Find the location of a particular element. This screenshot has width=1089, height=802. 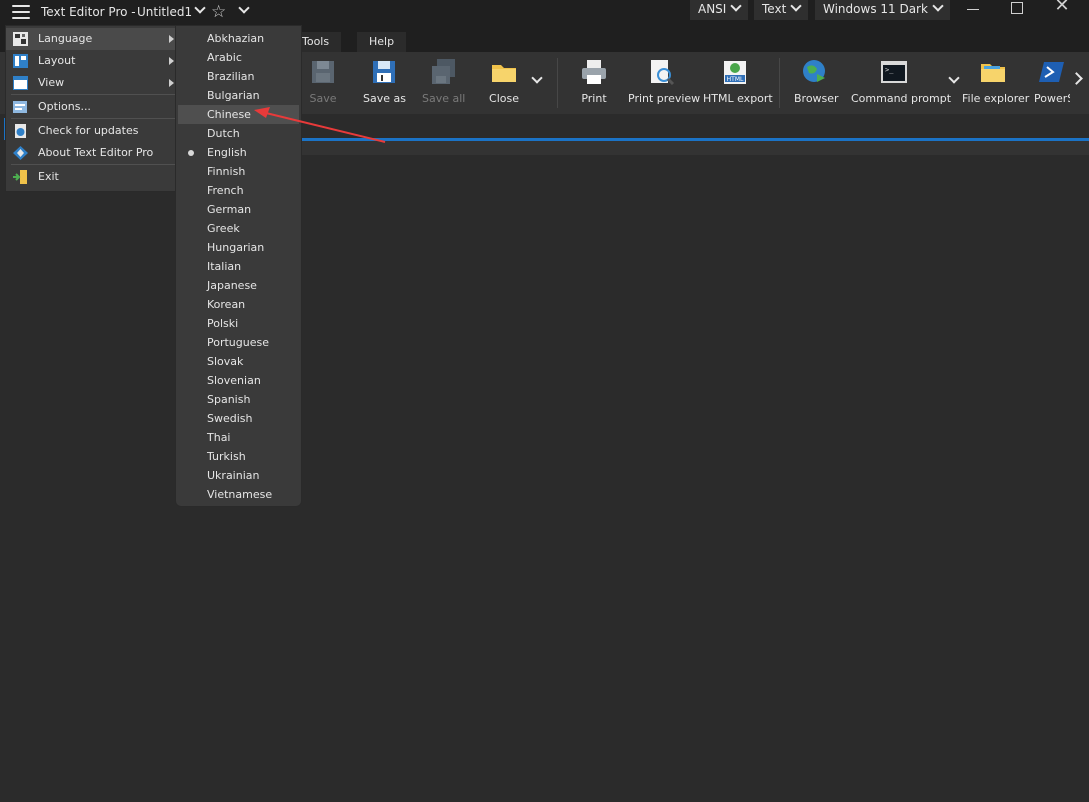

language-item-polski: Polski is located at coordinates (238, 323).